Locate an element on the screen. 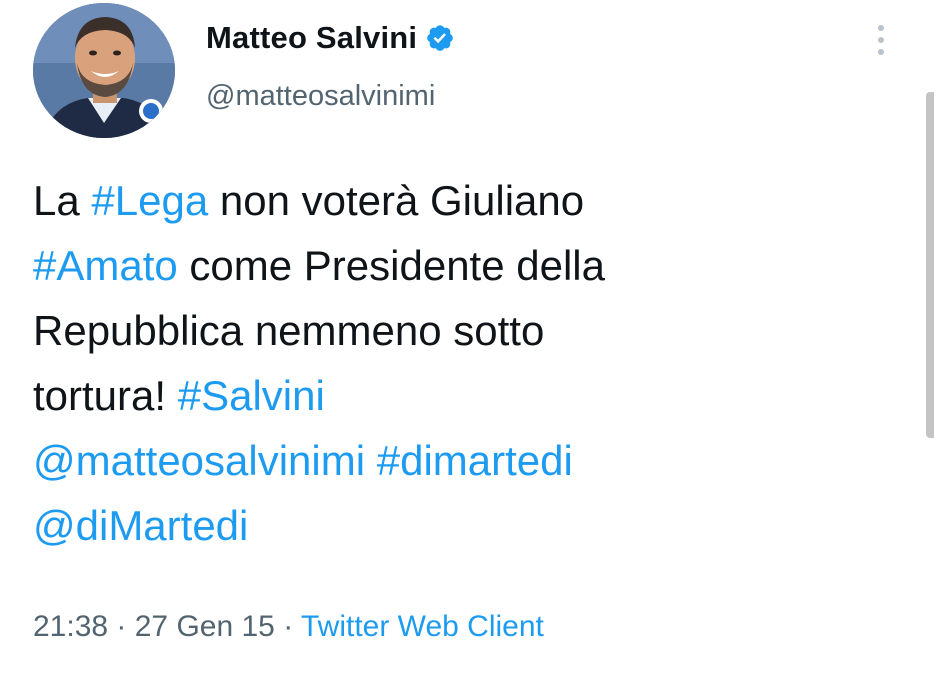 Image resolution: width=934 pixels, height=673 pixels. tweet-text-segment: come Presidente della is located at coordinates (391, 265).